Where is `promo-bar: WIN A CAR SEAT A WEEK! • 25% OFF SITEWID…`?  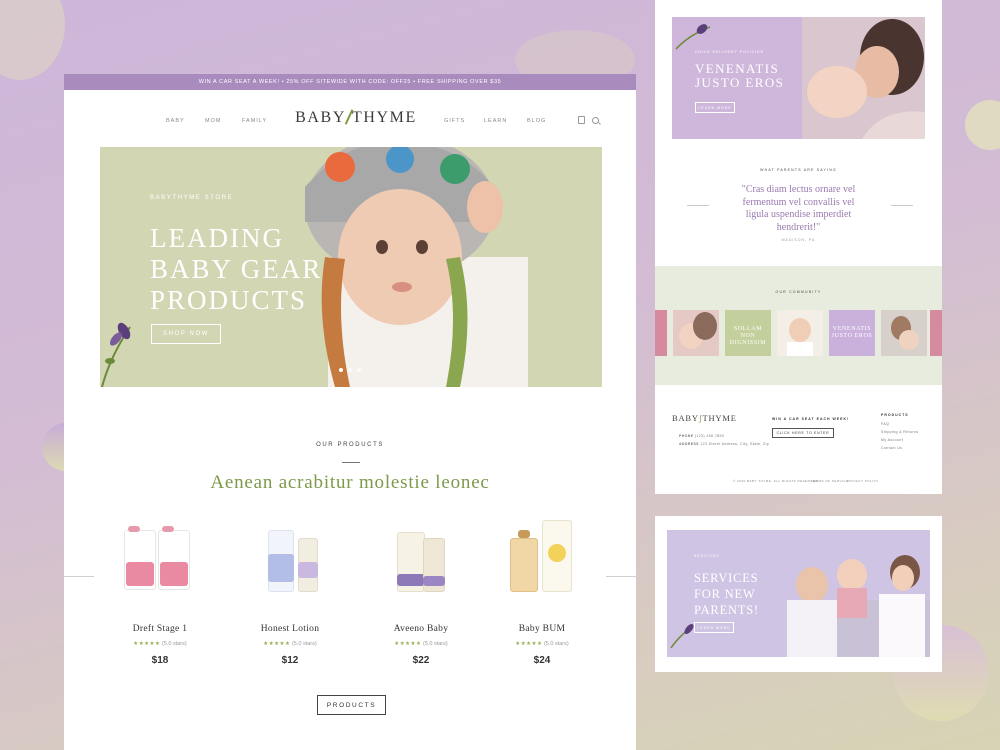
promo-bar: WIN A CAR SEAT A WEEK! • 25% OFF SITEWID… is located at coordinates (350, 82).